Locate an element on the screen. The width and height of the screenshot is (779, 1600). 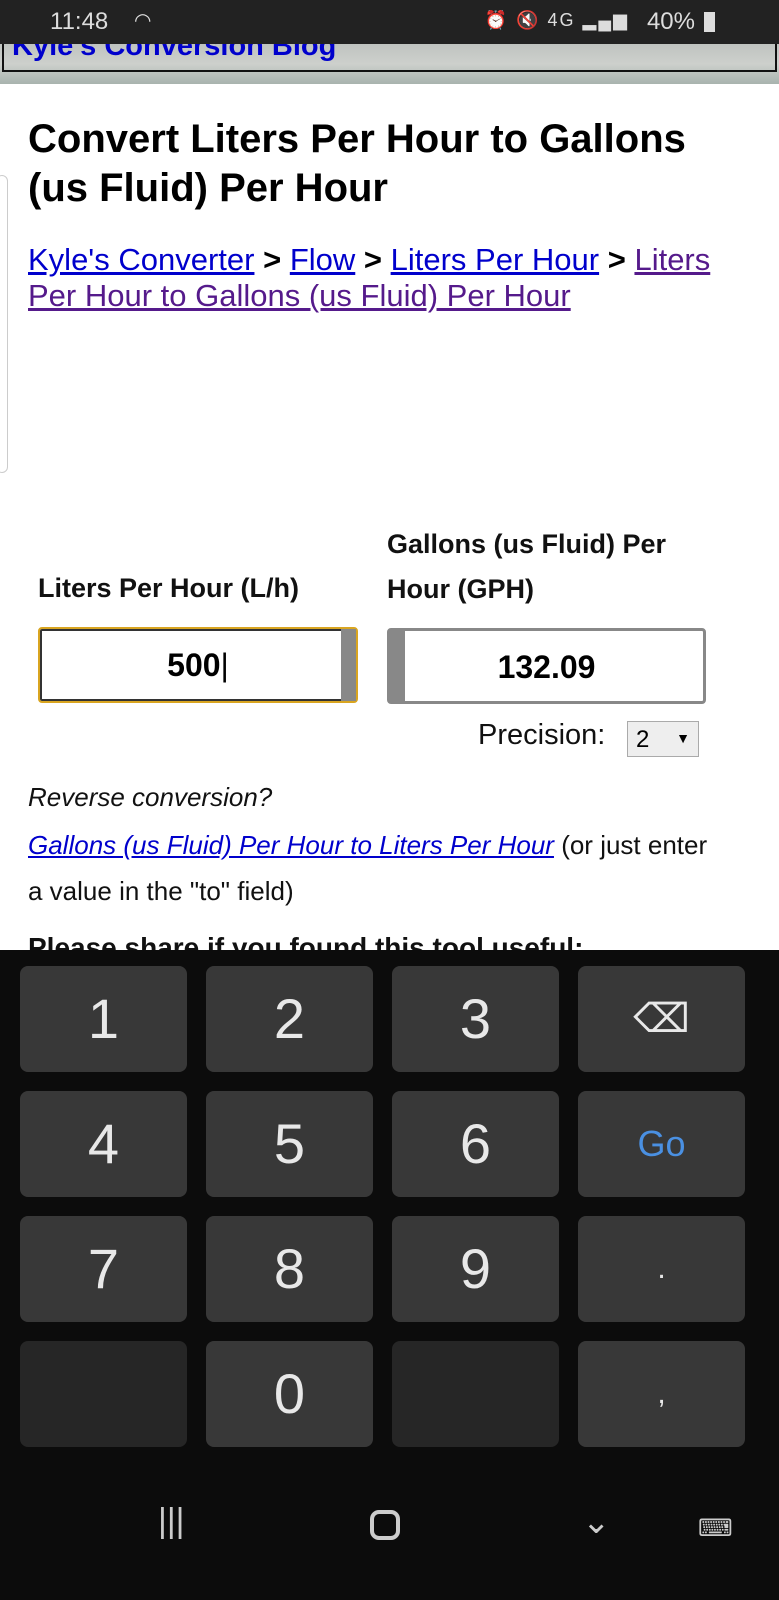
key-4: 4 is located at coordinates (103, 1144).